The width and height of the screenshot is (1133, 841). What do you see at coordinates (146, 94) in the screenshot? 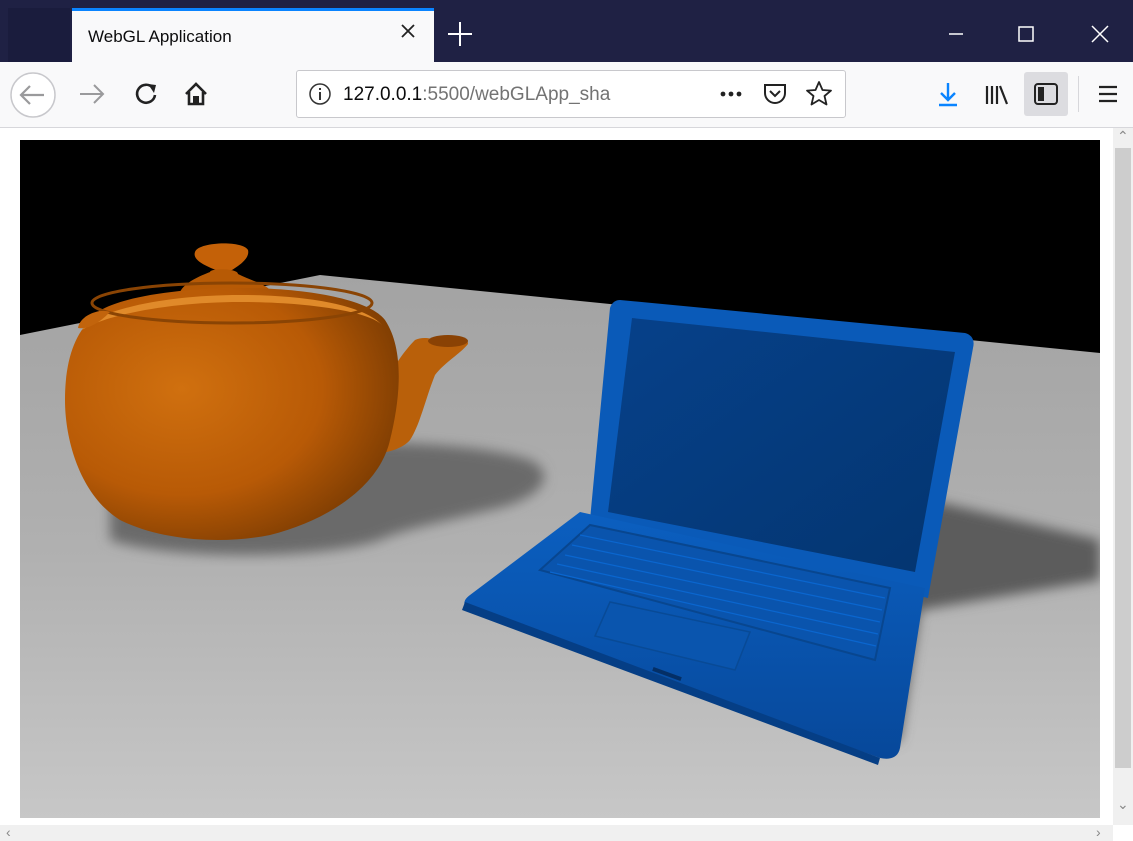
I see `reload-icon` at bounding box center [146, 94].